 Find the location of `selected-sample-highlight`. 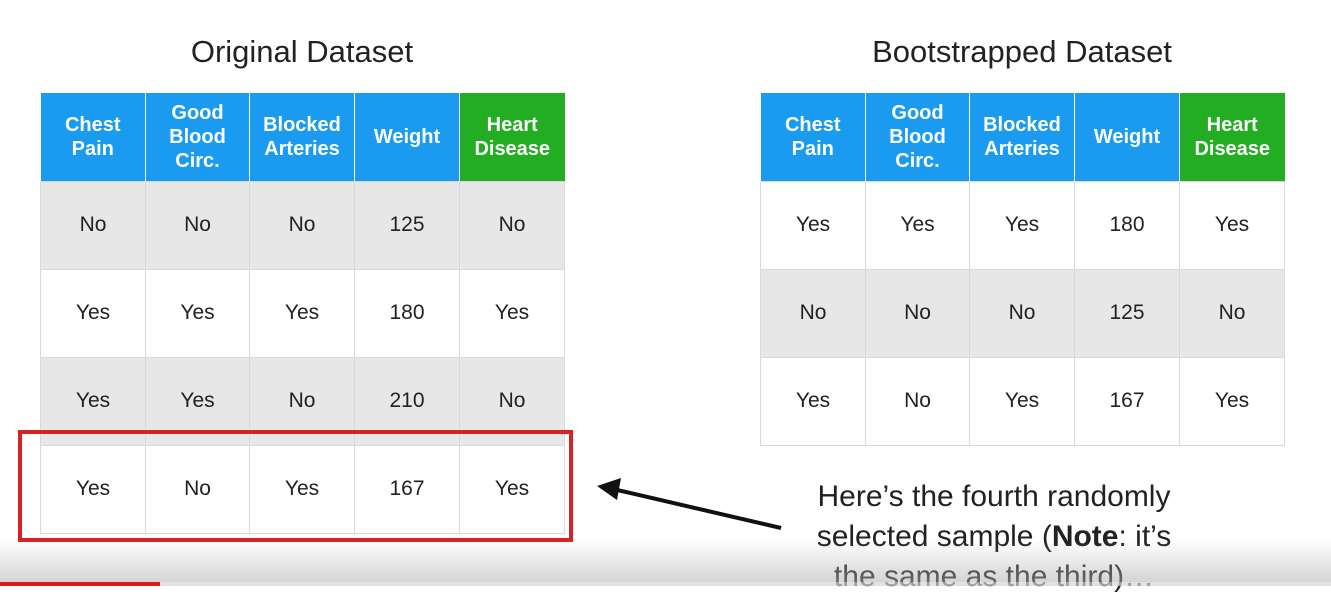

selected-sample-highlight is located at coordinates (295, 486).